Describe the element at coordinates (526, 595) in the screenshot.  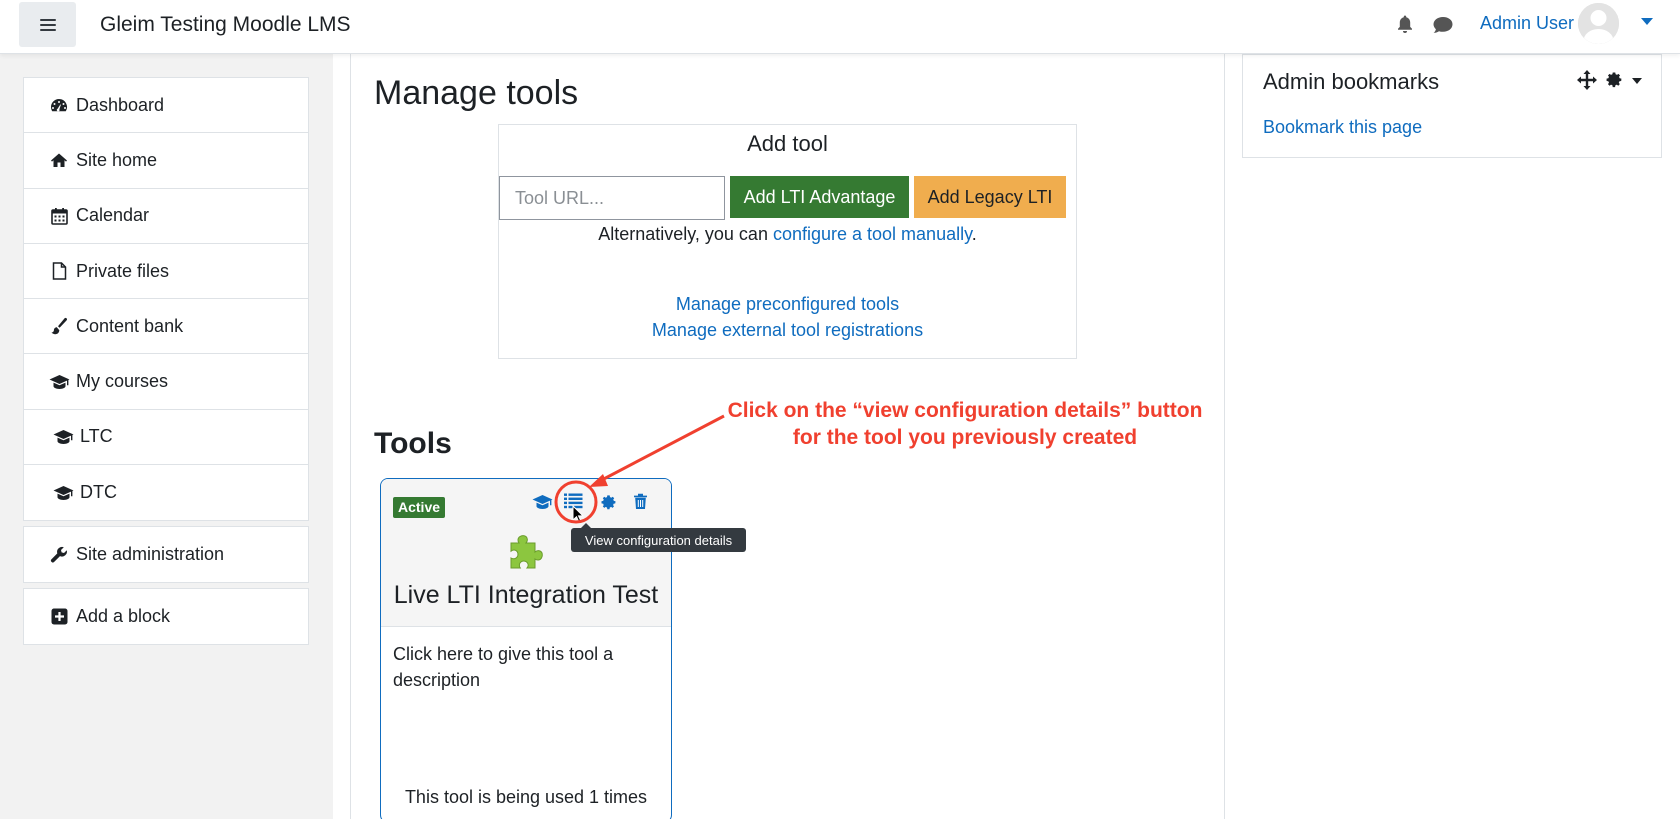
I see `tool-name: Live LTI Integration Test` at that location.